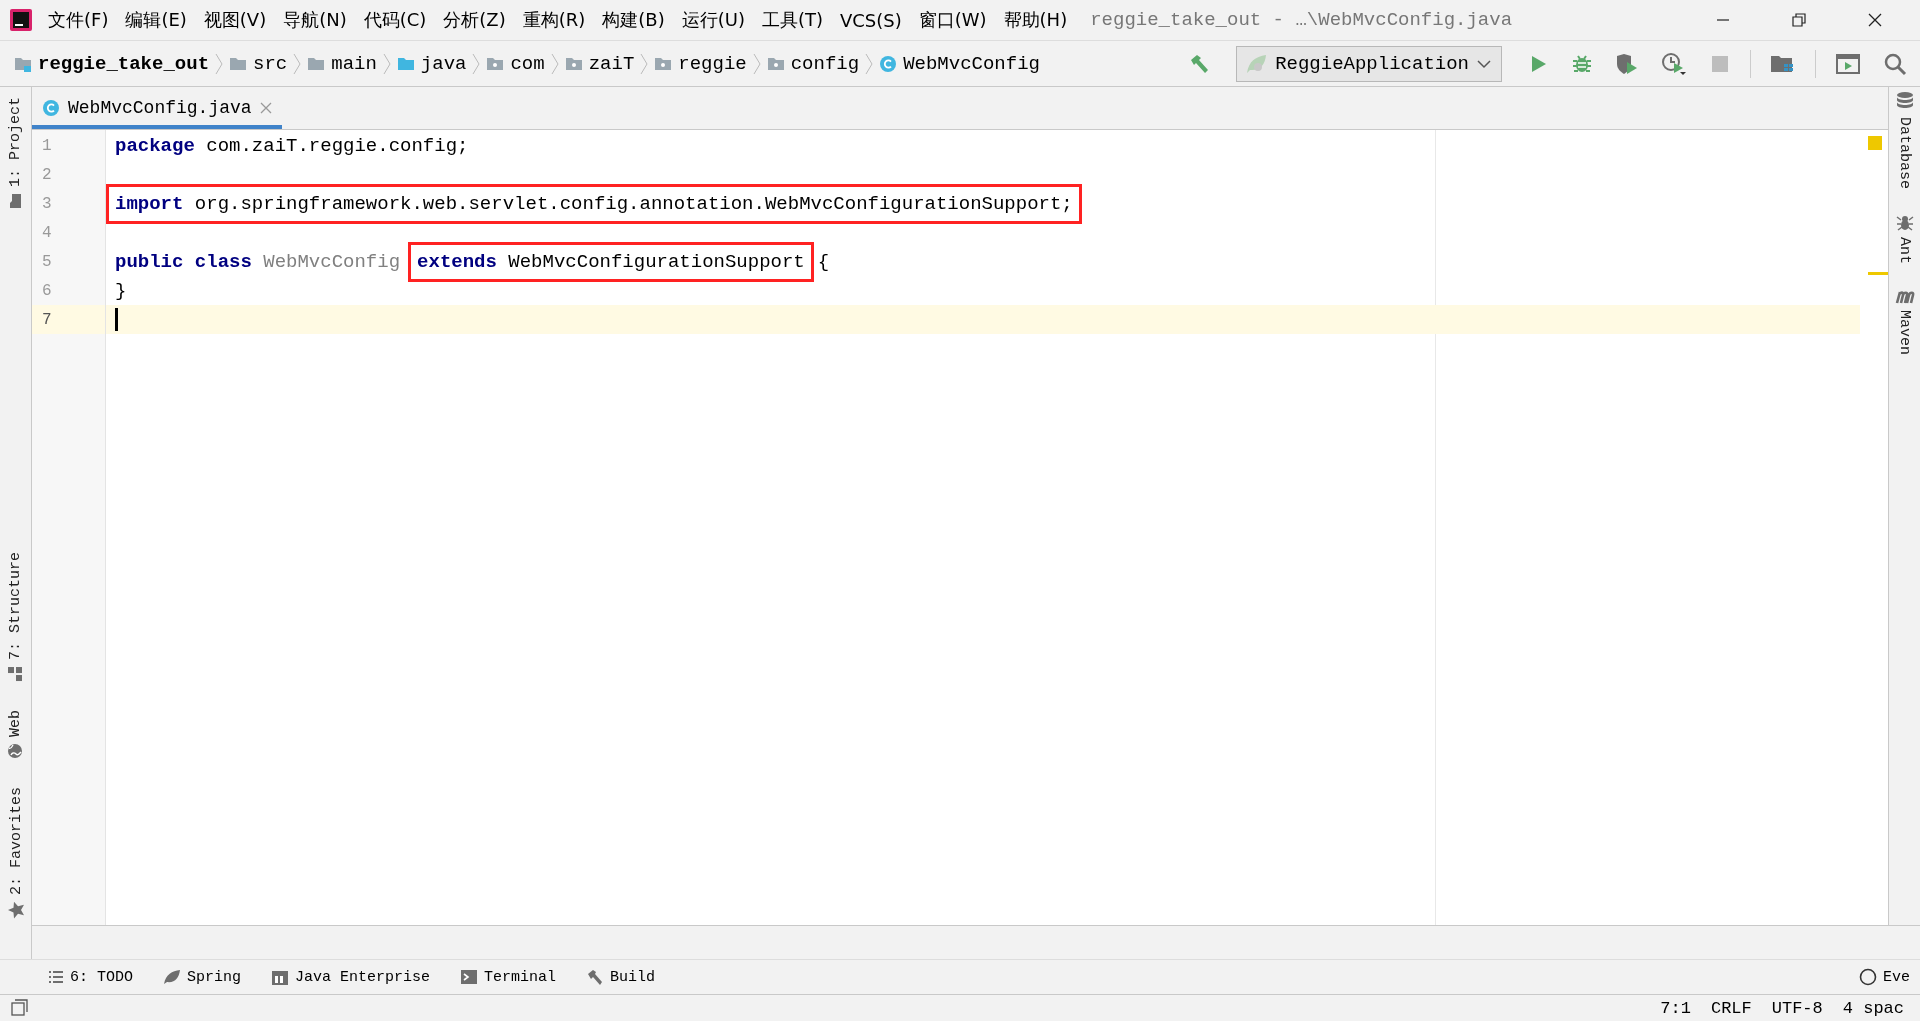  I want to click on window-title: reggie_take_out - …\WebMvcConfig.java, so click(1302, 20).